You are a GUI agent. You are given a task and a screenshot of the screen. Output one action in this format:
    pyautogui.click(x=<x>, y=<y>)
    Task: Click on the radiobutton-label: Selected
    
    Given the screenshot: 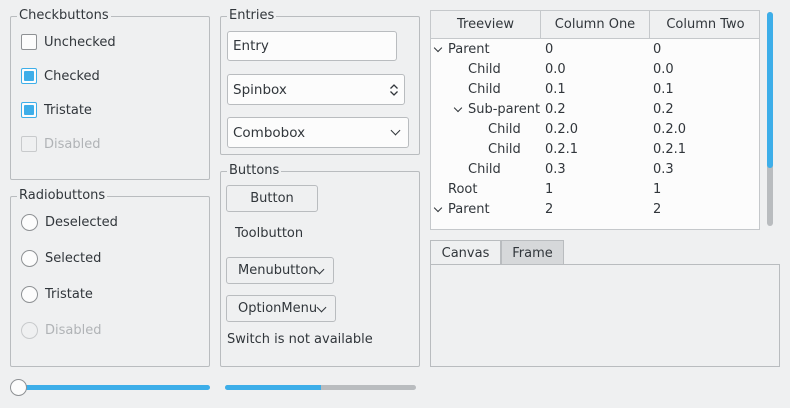 What is the action you would take?
    pyautogui.click(x=73, y=258)
    